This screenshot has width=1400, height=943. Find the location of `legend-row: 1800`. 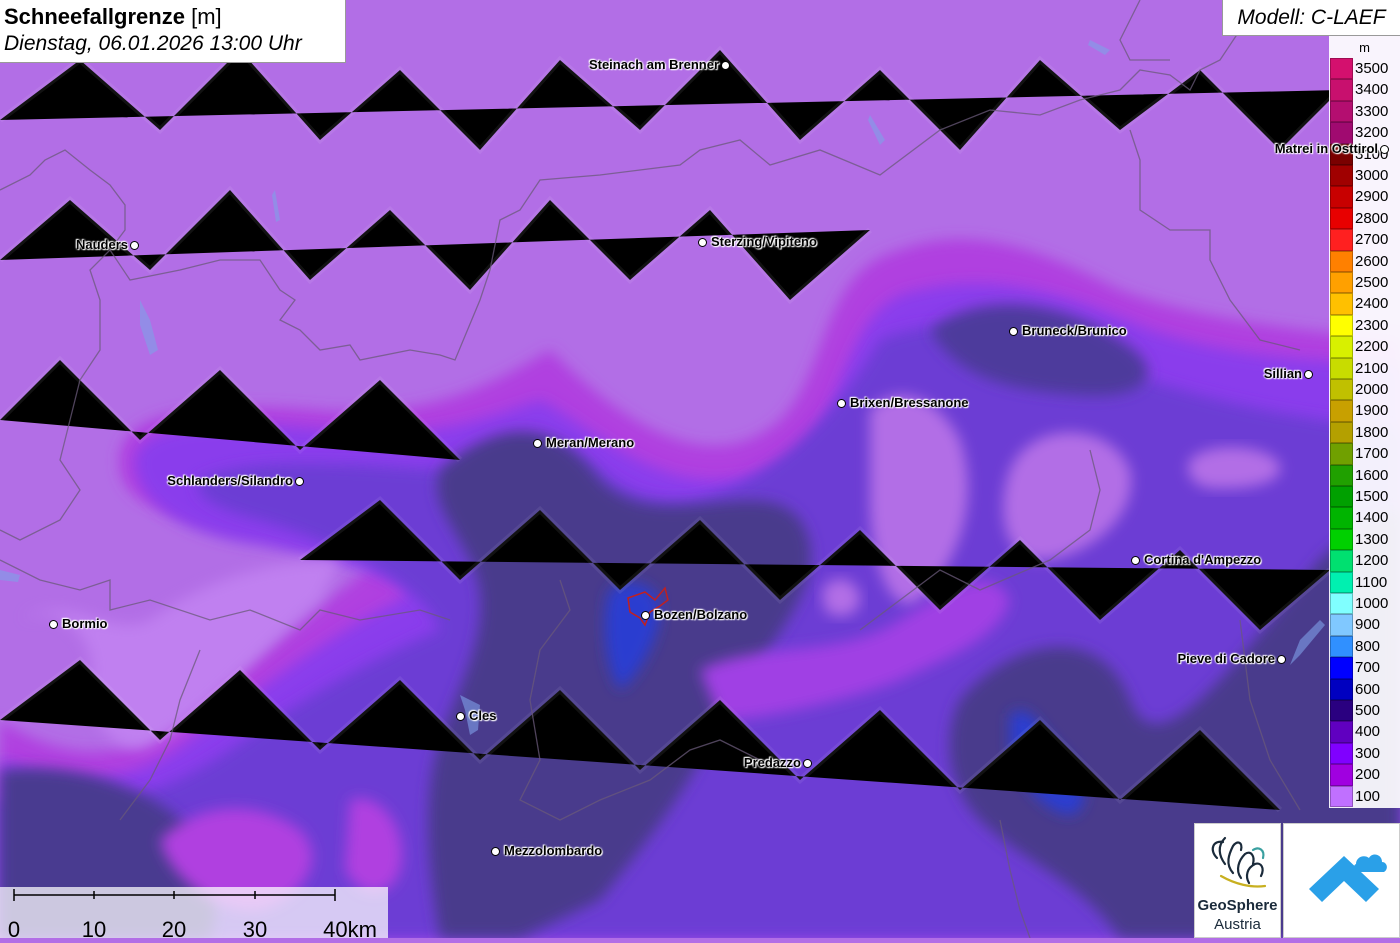

legend-row: 1800 is located at coordinates (1364, 432).